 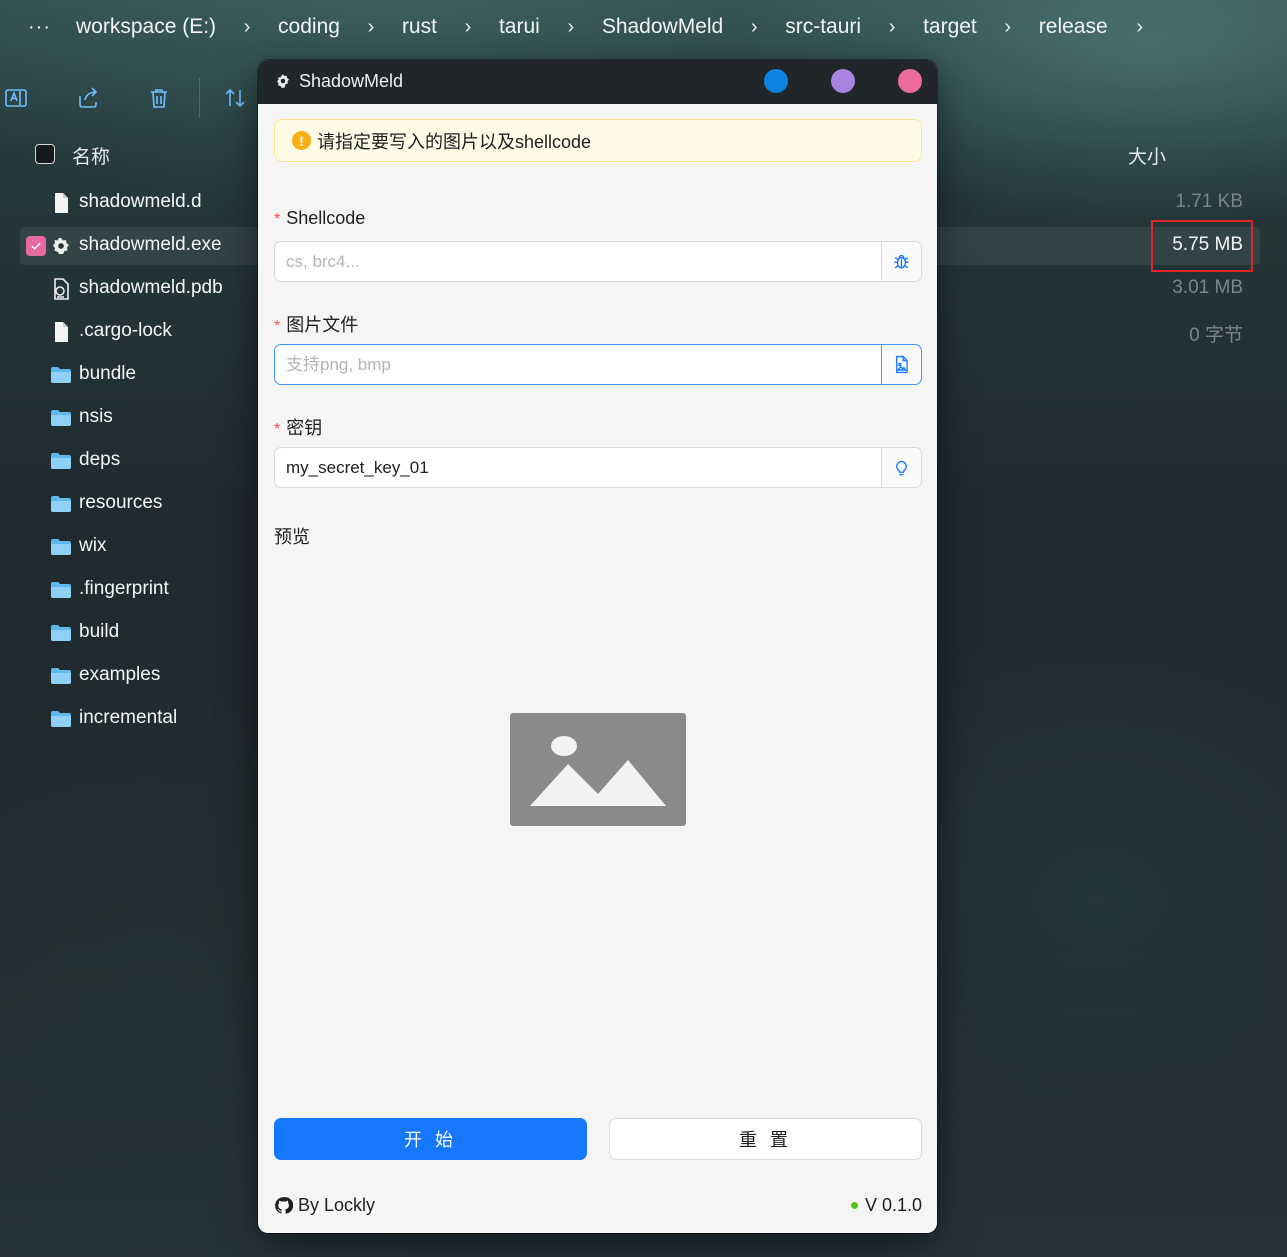 What do you see at coordinates (1207, 287) in the screenshot?
I see `file-size: 3.01 MB` at bounding box center [1207, 287].